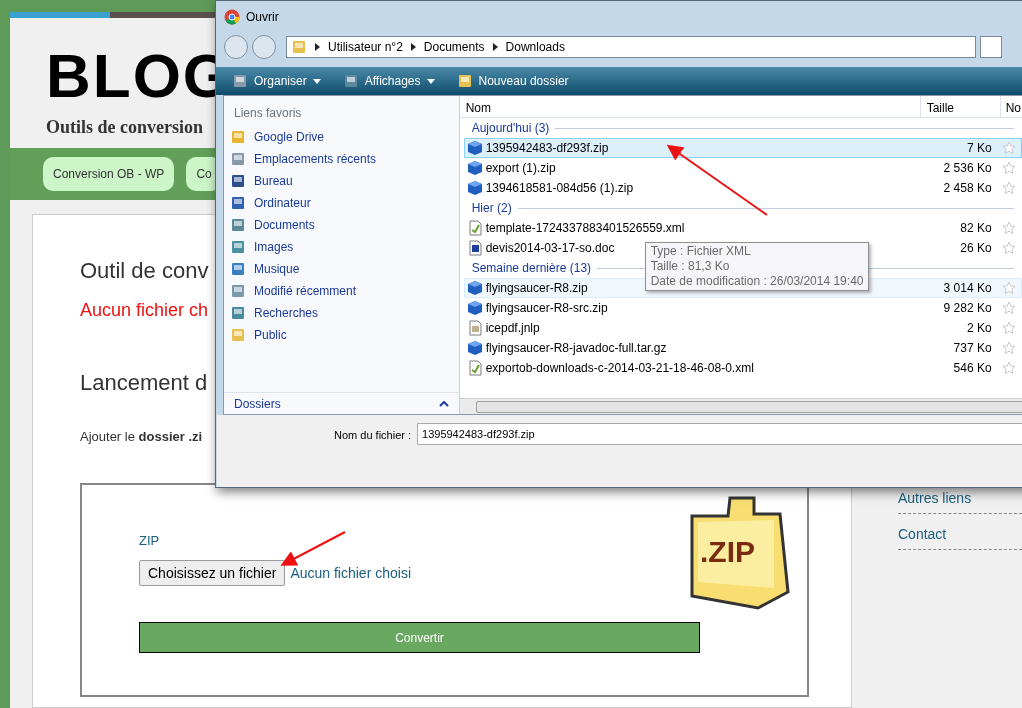 This screenshot has width=1022, height=708. Describe the element at coordinates (257, 403) in the screenshot. I see `folders-toggle: Dossiers` at that location.